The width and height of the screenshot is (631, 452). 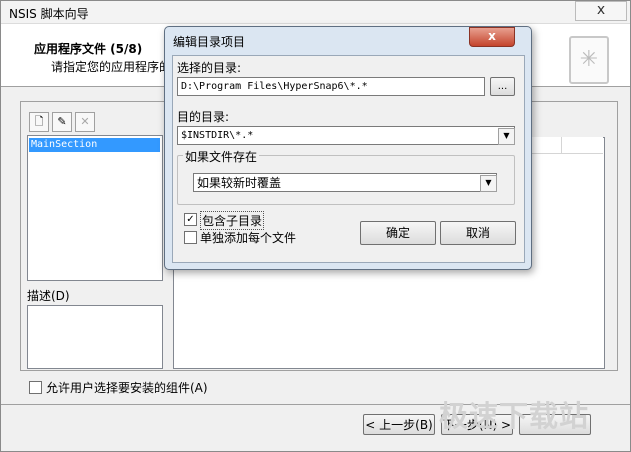 What do you see at coordinates (232, 220) in the screenshot?
I see `include-subdirs-label: 包含子目录` at bounding box center [232, 220].